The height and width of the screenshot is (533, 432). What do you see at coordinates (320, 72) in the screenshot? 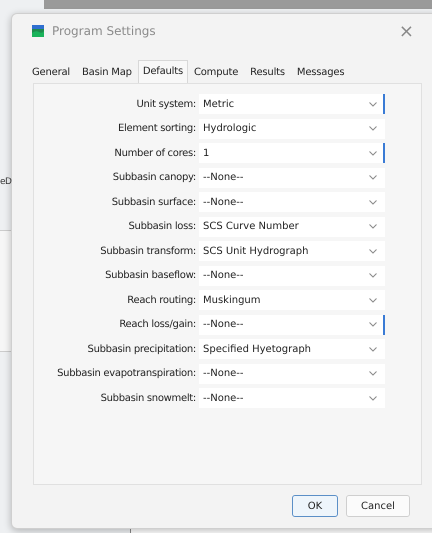
I see `tab: Messages` at bounding box center [320, 72].